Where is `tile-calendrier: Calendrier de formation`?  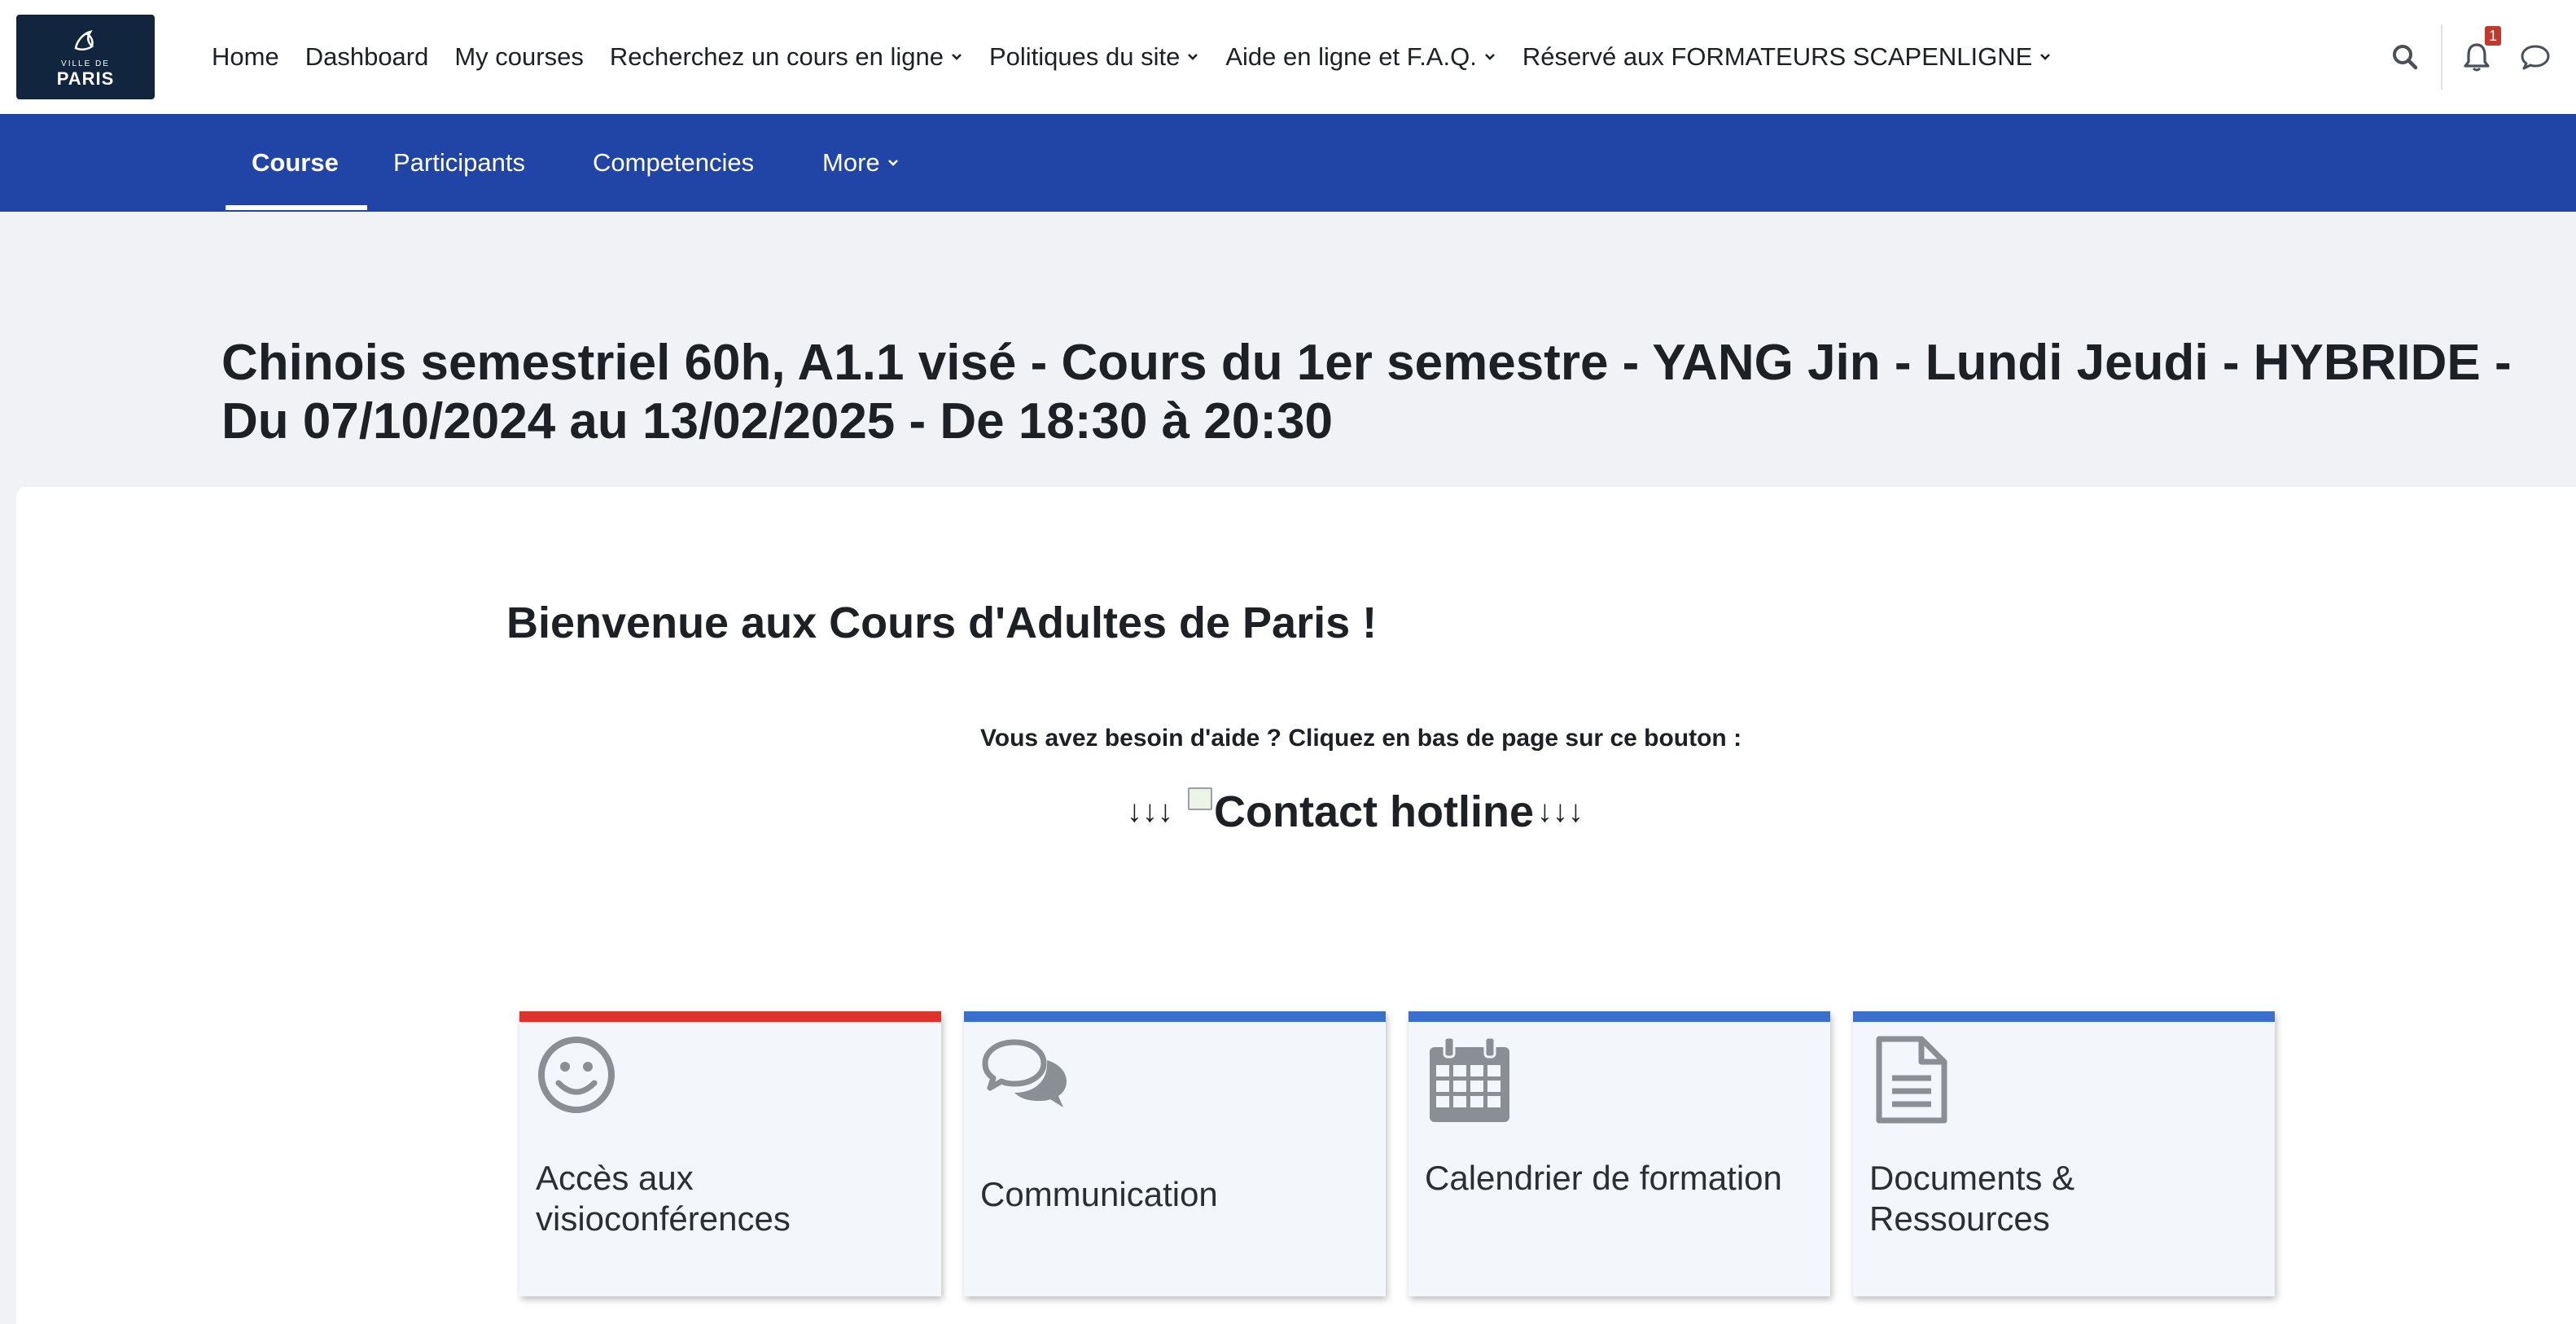 tile-calendrier: Calendrier de formation is located at coordinates (1619, 1153).